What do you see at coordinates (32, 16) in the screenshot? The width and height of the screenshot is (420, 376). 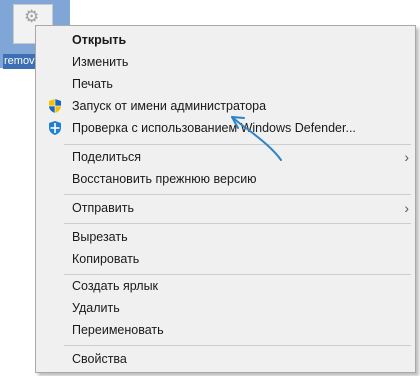 I see `gear-icon: ⚙` at bounding box center [32, 16].